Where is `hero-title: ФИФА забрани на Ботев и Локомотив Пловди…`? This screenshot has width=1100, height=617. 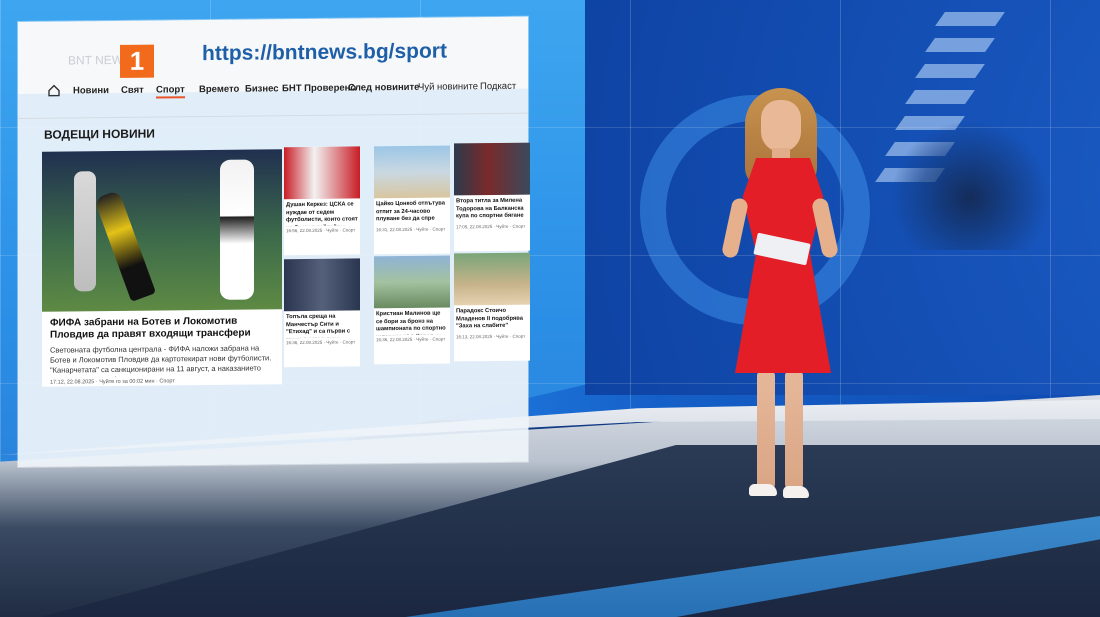
hero-title: ФИФА забрани на Ботев и Локомотив Пловди… is located at coordinates (164, 328).